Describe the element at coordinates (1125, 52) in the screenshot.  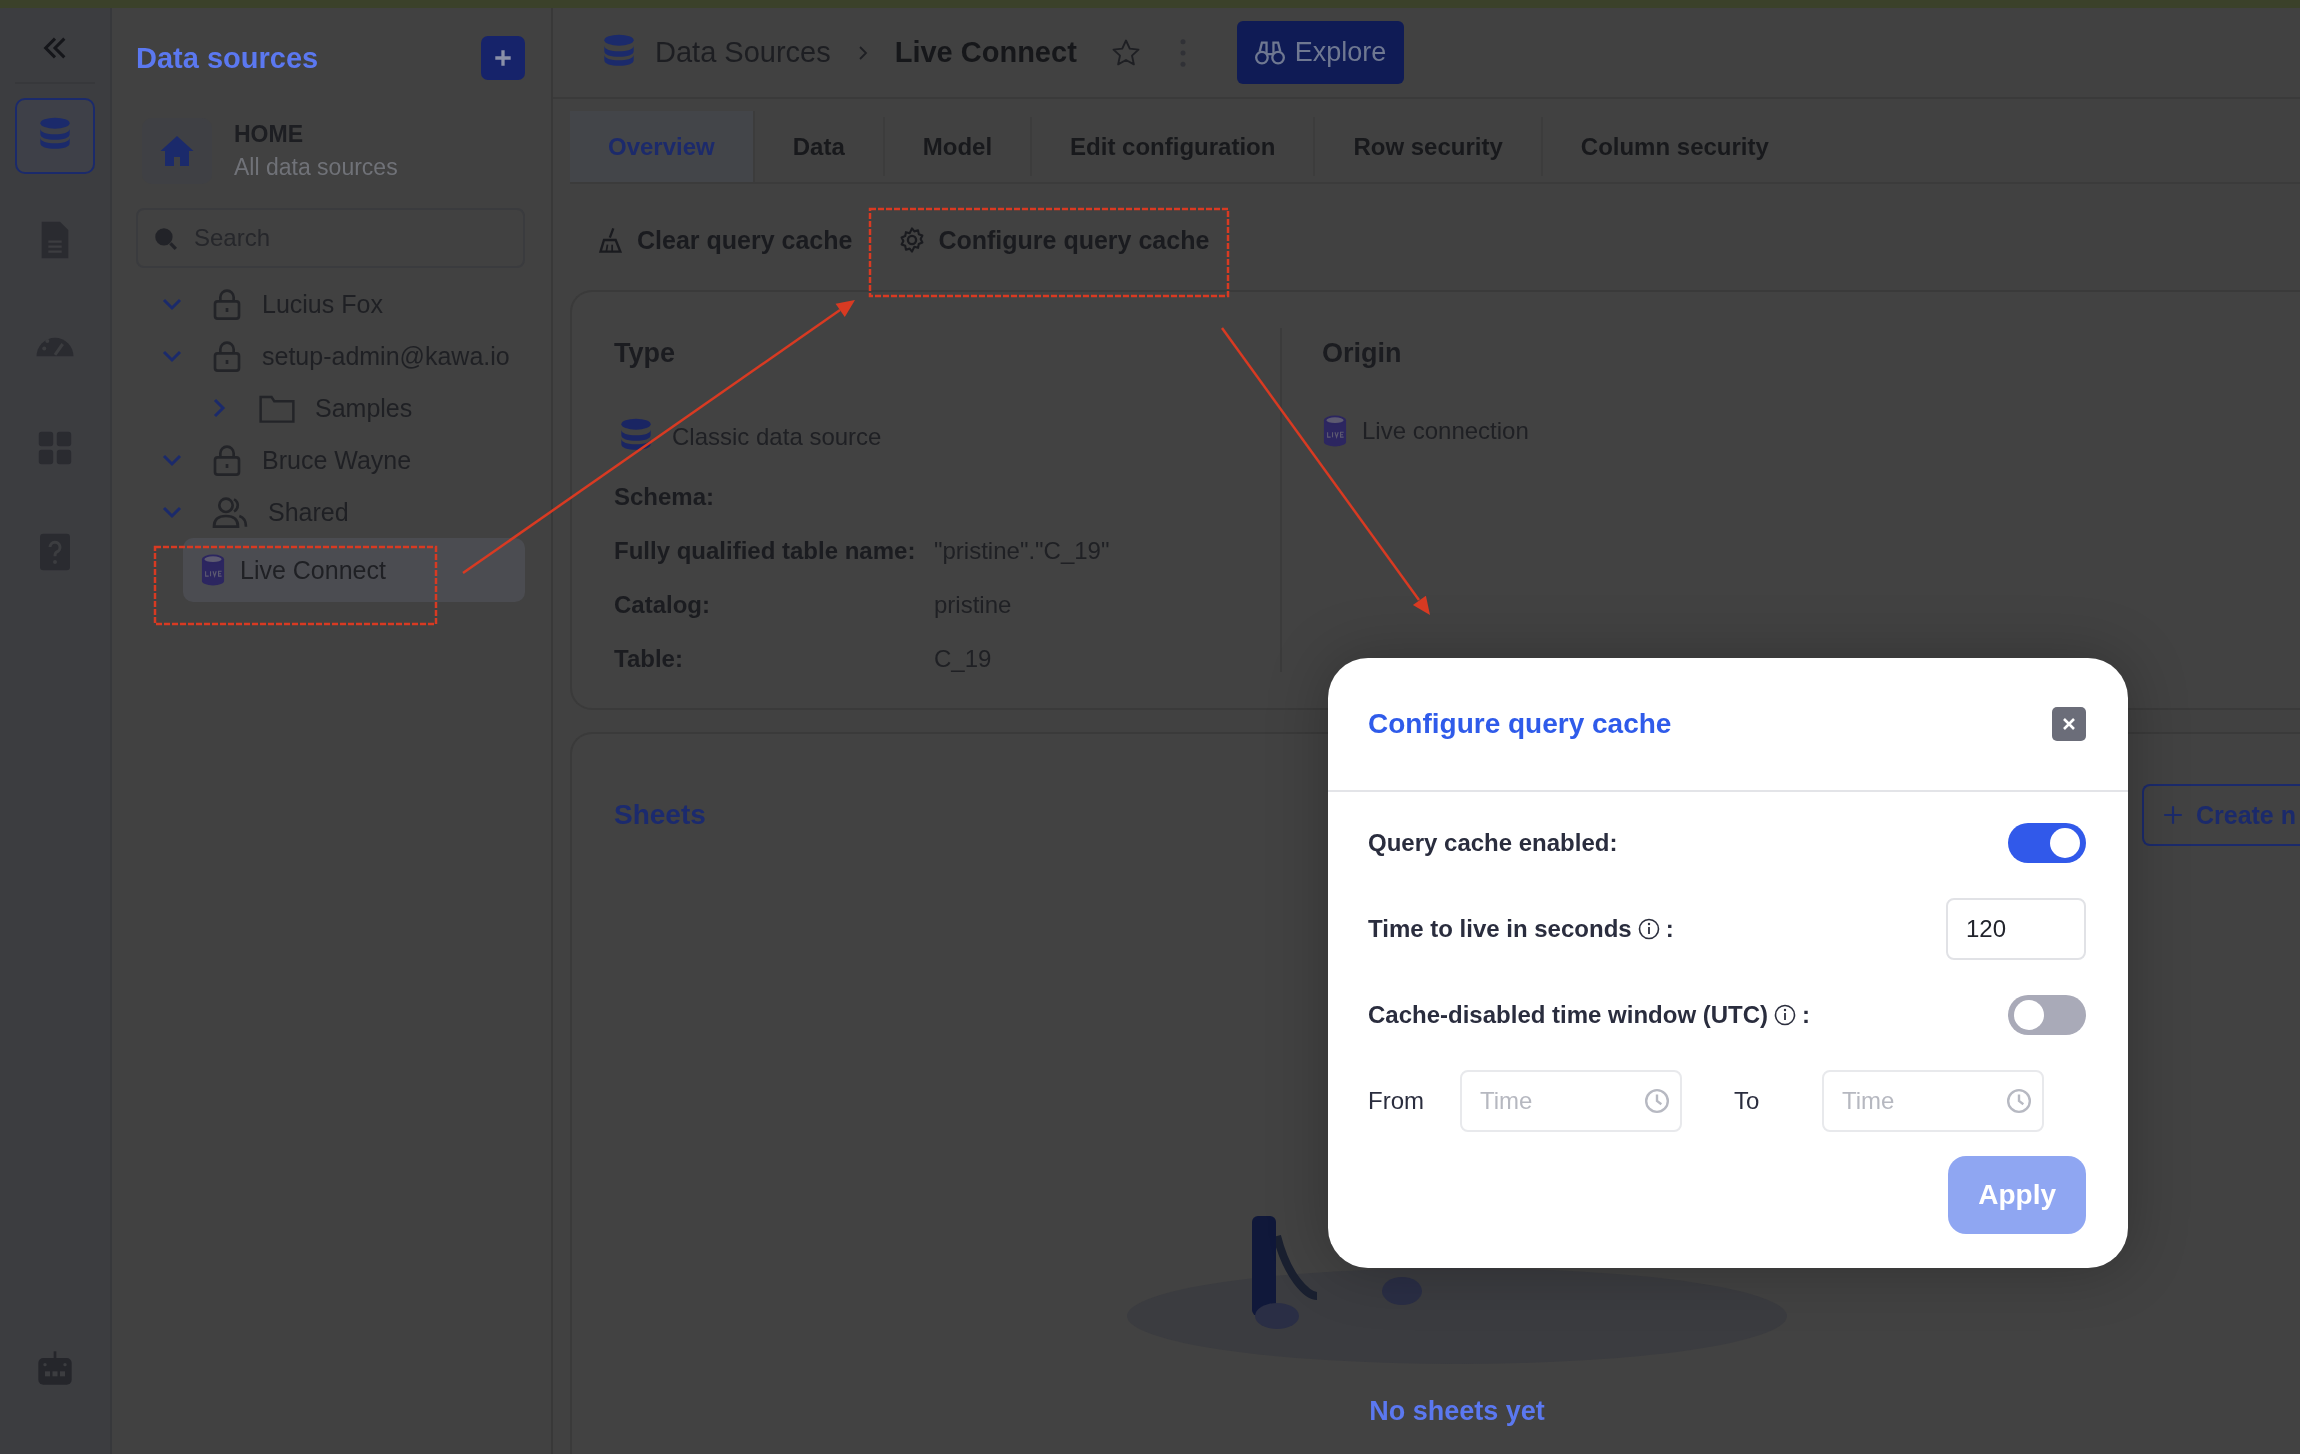
I see `star-icon` at that location.